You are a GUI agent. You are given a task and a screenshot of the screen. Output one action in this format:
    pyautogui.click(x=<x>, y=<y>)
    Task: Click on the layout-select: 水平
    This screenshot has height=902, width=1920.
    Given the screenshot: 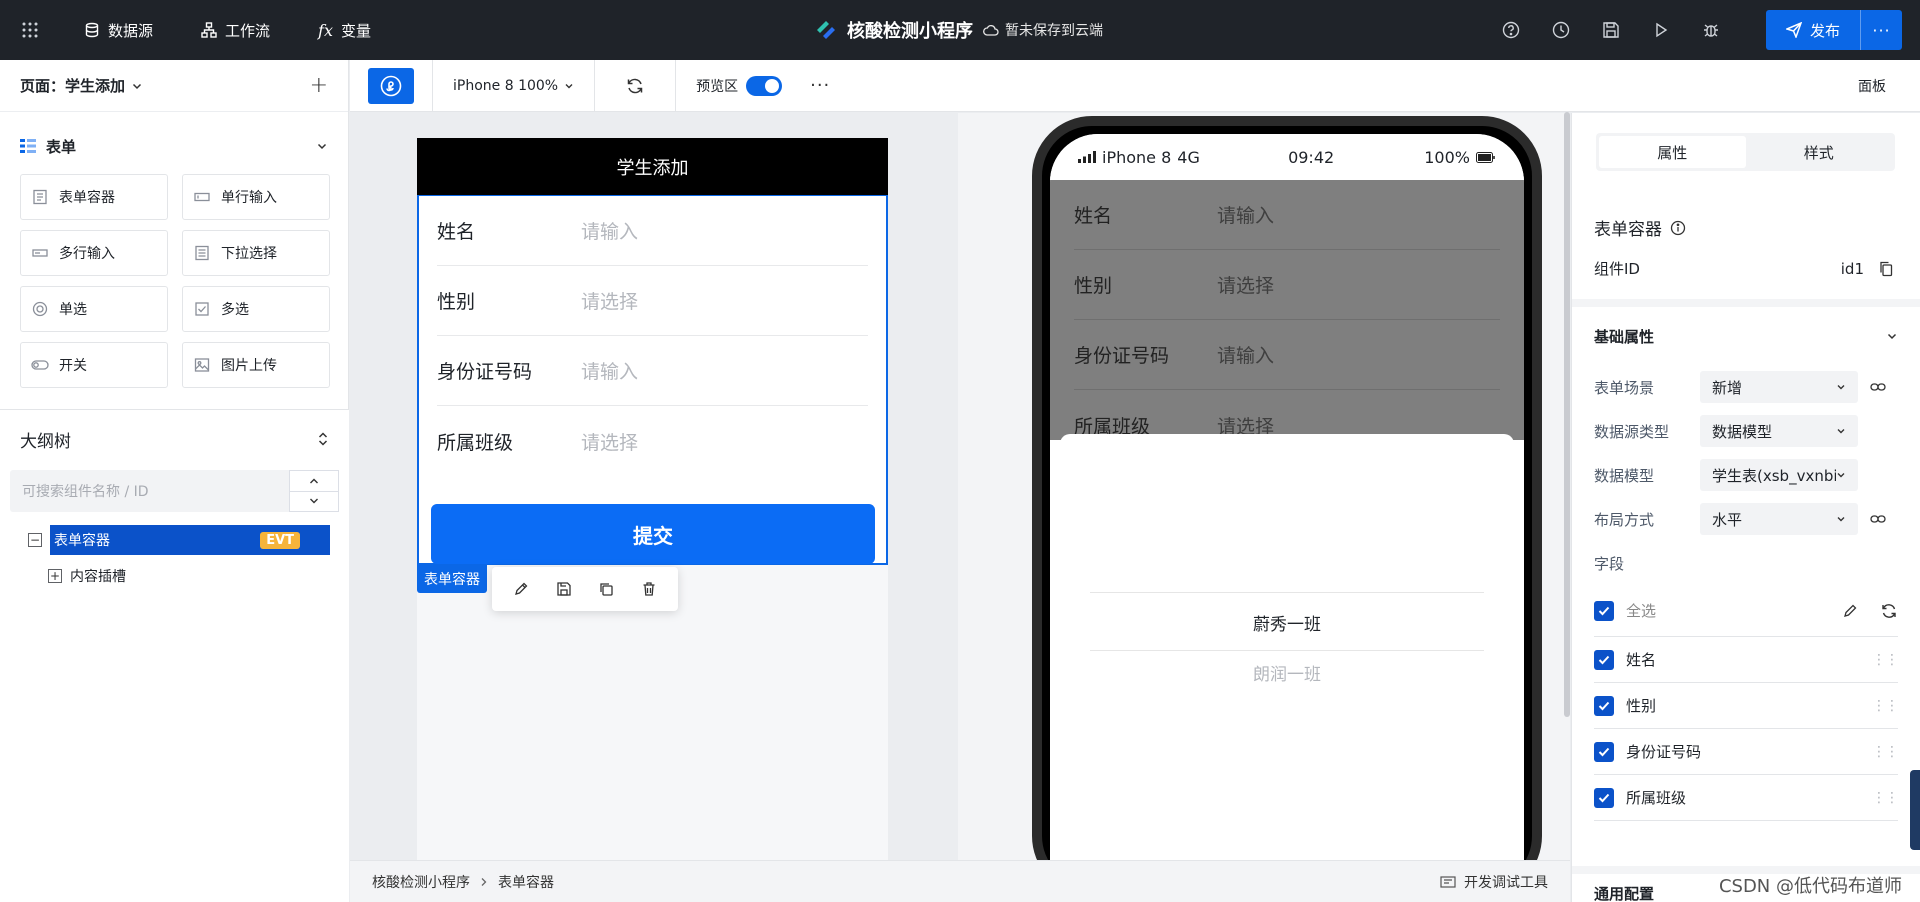 What is the action you would take?
    pyautogui.click(x=1779, y=519)
    